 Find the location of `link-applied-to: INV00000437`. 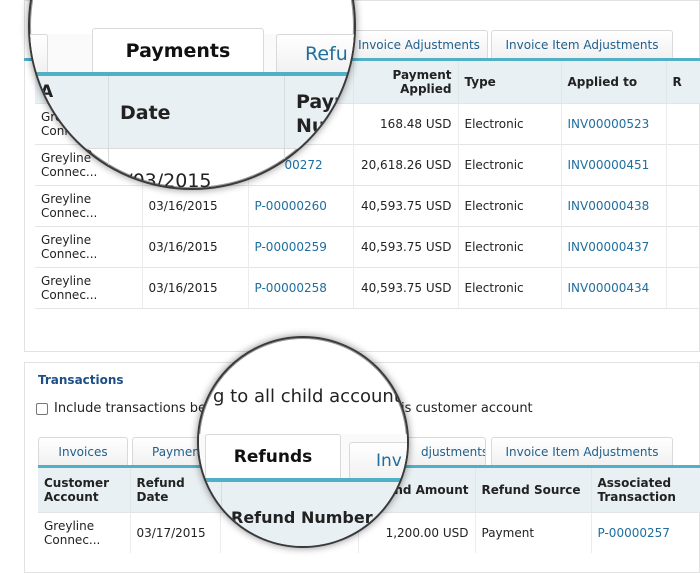

link-applied-to: INV00000437 is located at coordinates (614, 246).